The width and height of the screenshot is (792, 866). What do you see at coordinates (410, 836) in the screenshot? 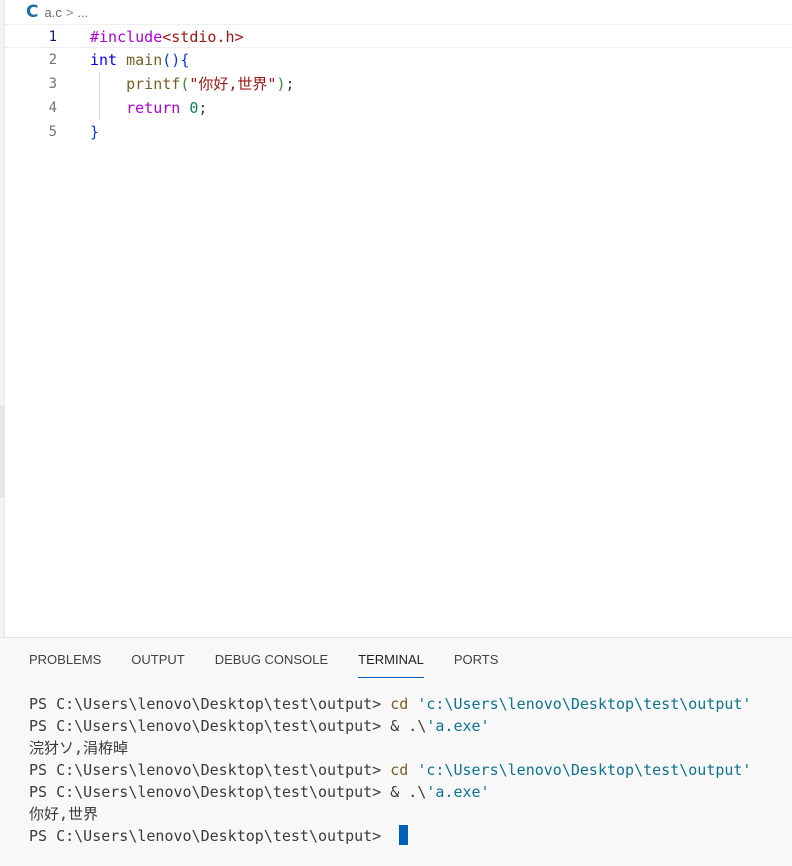
I see `terminal-line: PS C:\Users\lenovo\Desktop\test\output>` at bounding box center [410, 836].